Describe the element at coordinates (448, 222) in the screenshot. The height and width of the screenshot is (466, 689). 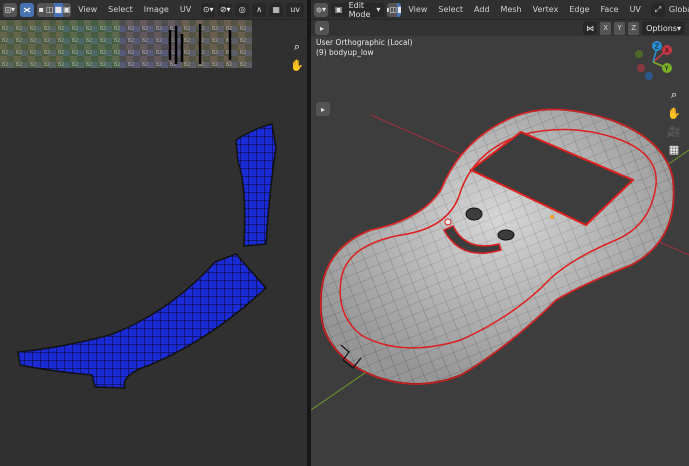
I see `selected-vertex` at that location.